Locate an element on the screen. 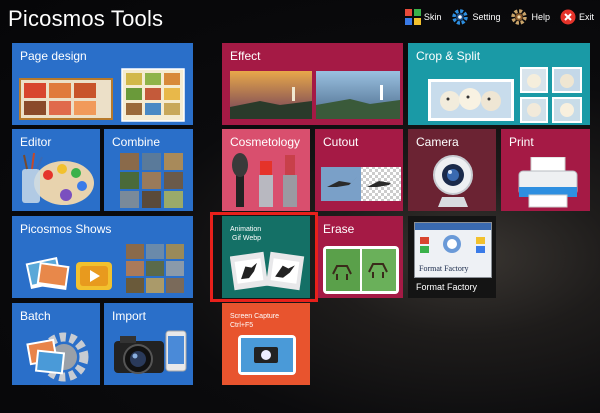 Image resolution: width=600 pixels, height=413 pixels. effect-landscape-icon is located at coordinates (315, 95).